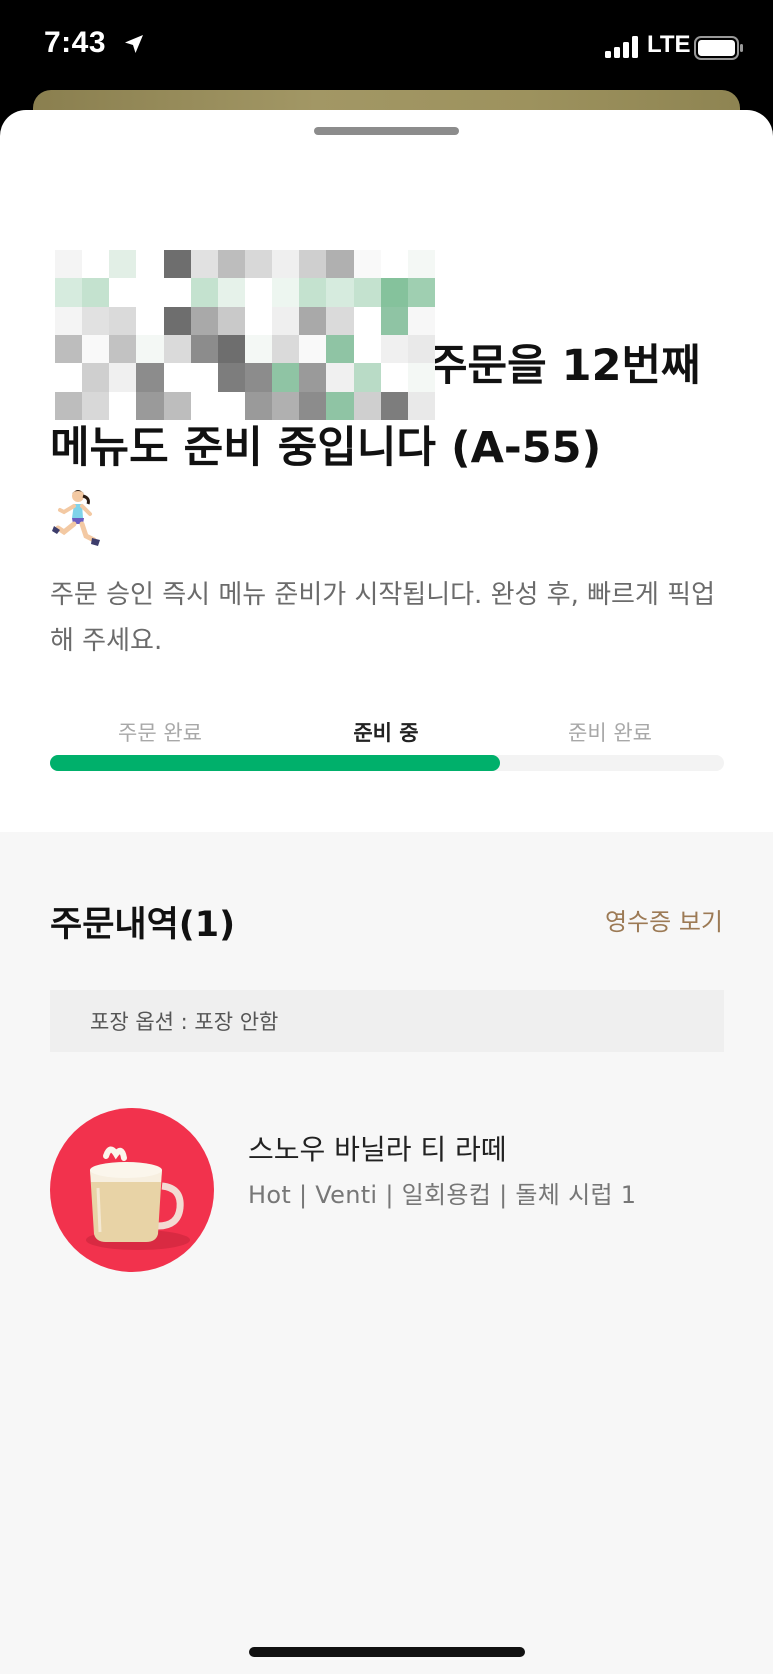 Image resolution: width=773 pixels, height=1674 pixels. I want to click on item-name: 스노우 바닐라 티 라떼, so click(377, 1149).